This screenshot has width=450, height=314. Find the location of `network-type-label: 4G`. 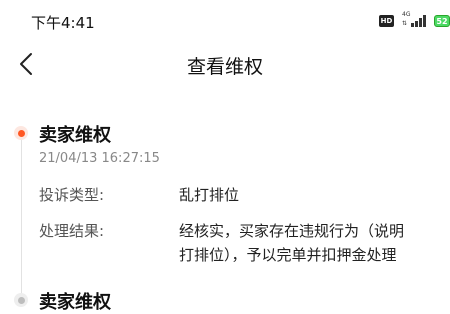

network-type-label: 4G is located at coordinates (406, 14).